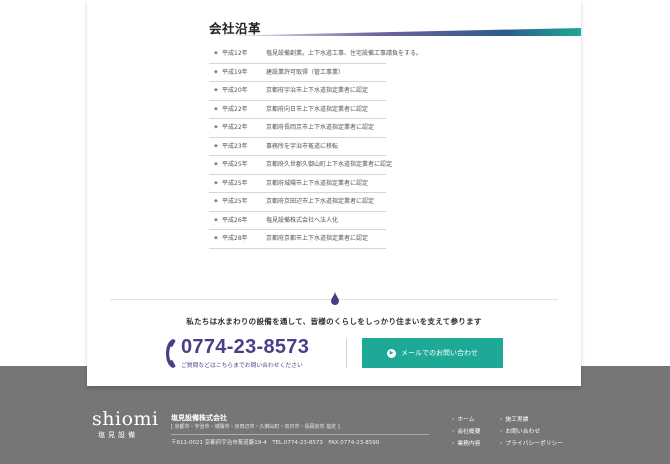  I want to click on history-row: ◆ 平成25年 京都府久世郡久御山町上下水道指定業者に認定, so click(300, 165).